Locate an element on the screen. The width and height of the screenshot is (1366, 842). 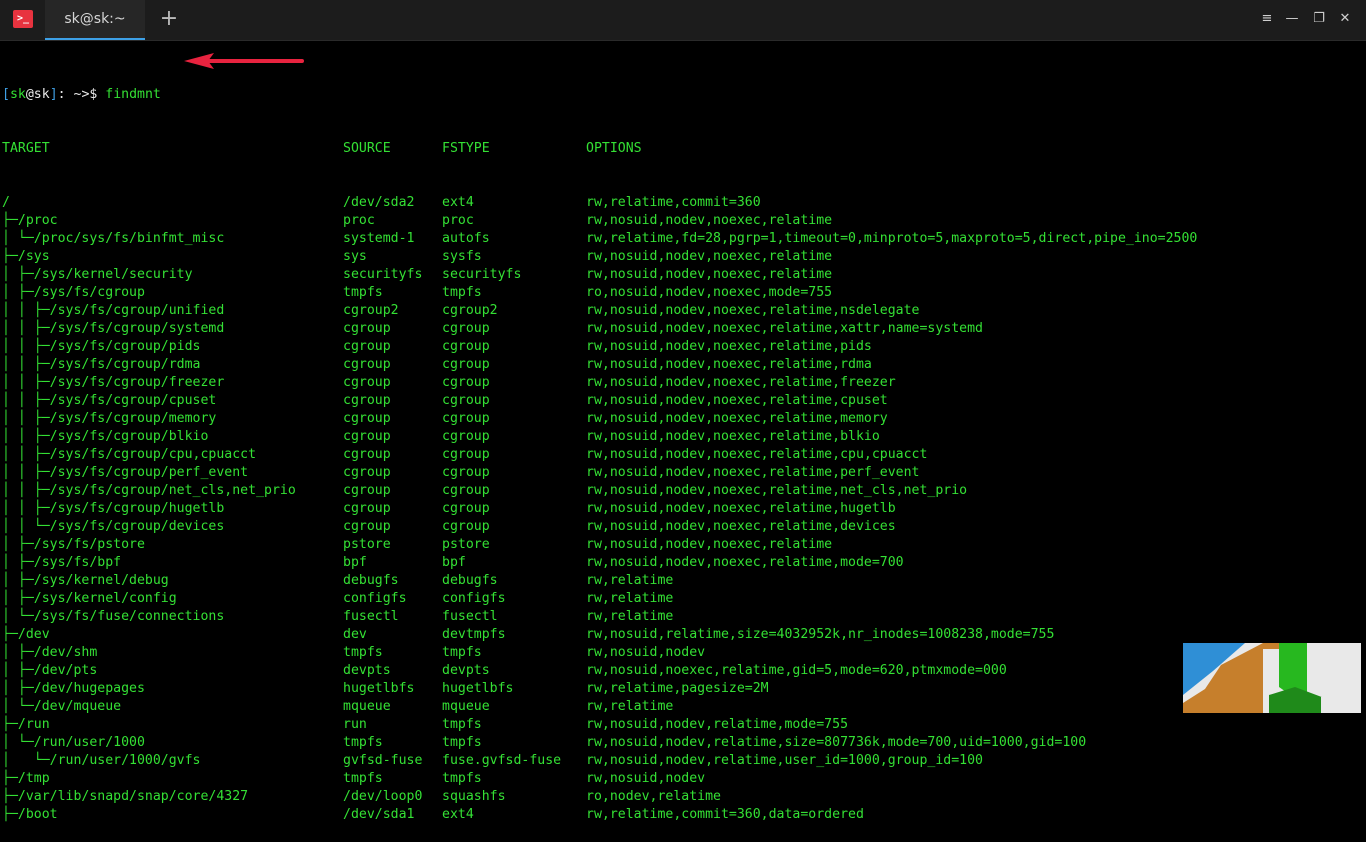
prompt-path: : ~>$ is located at coordinates (81, 94).